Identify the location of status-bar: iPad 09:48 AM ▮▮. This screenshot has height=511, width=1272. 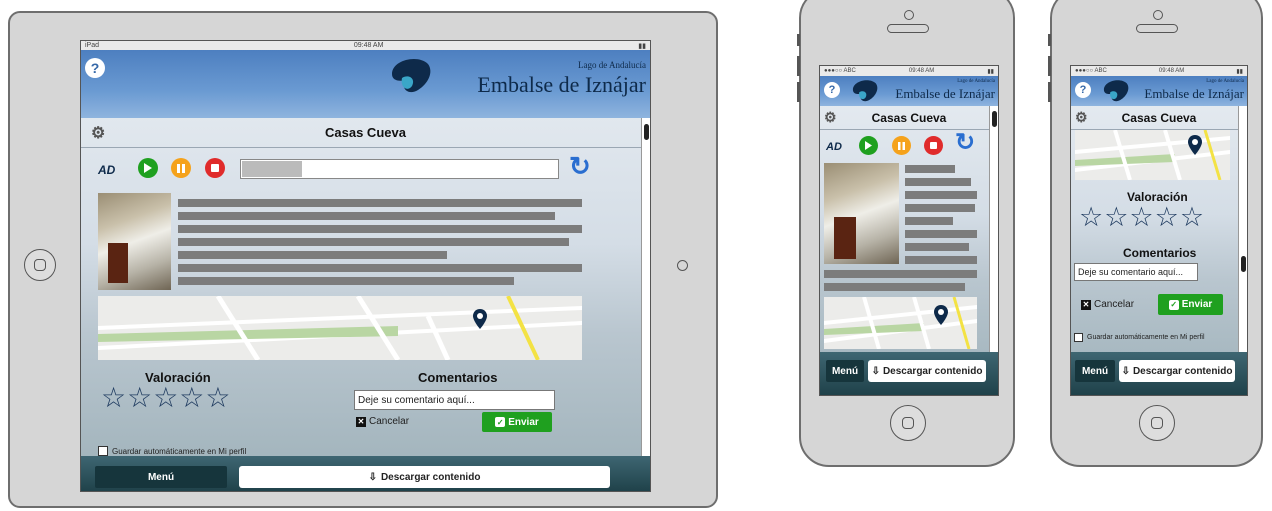
(365, 45).